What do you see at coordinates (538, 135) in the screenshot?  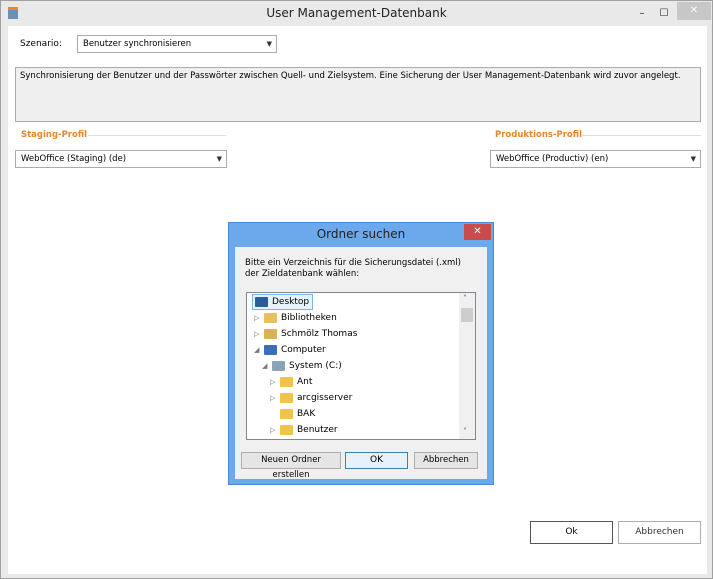 I see `production-group-label: Produktions-Profil` at bounding box center [538, 135].